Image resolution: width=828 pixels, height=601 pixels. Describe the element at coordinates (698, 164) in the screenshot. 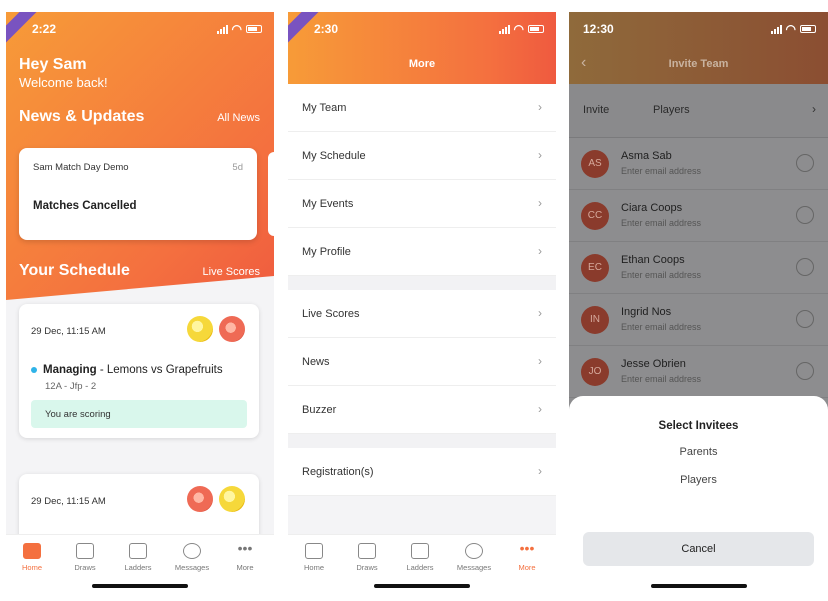

I see `player-row: AS Asma Sab Enter email address` at that location.